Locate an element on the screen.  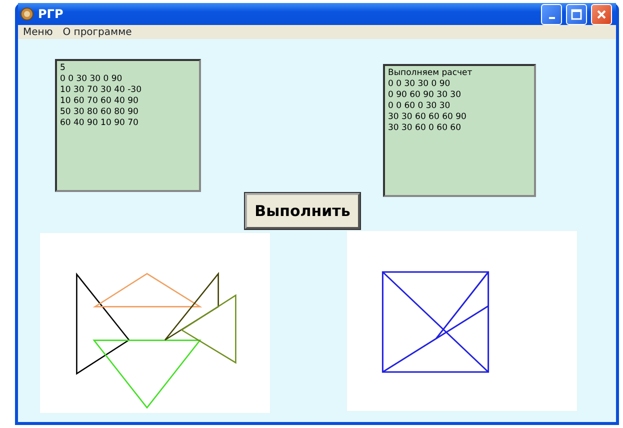
minimize-icon is located at coordinates (551, 18).